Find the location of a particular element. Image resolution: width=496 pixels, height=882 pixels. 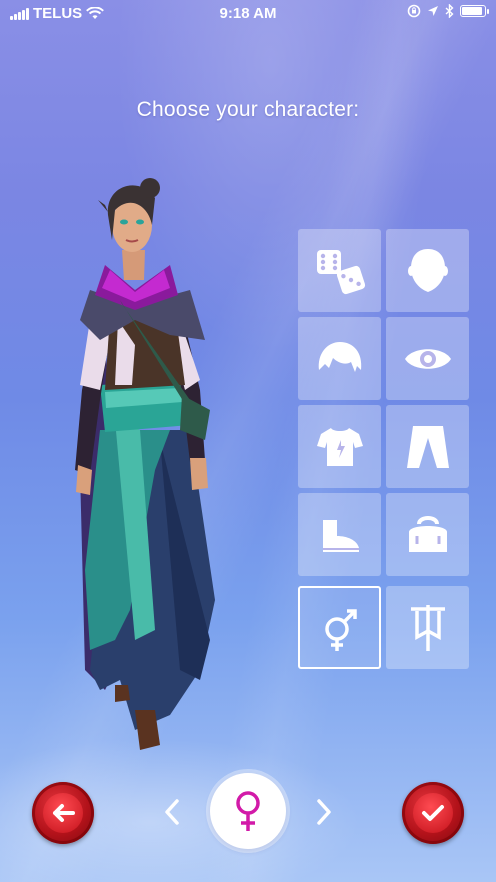

face-button is located at coordinates (427, 270).